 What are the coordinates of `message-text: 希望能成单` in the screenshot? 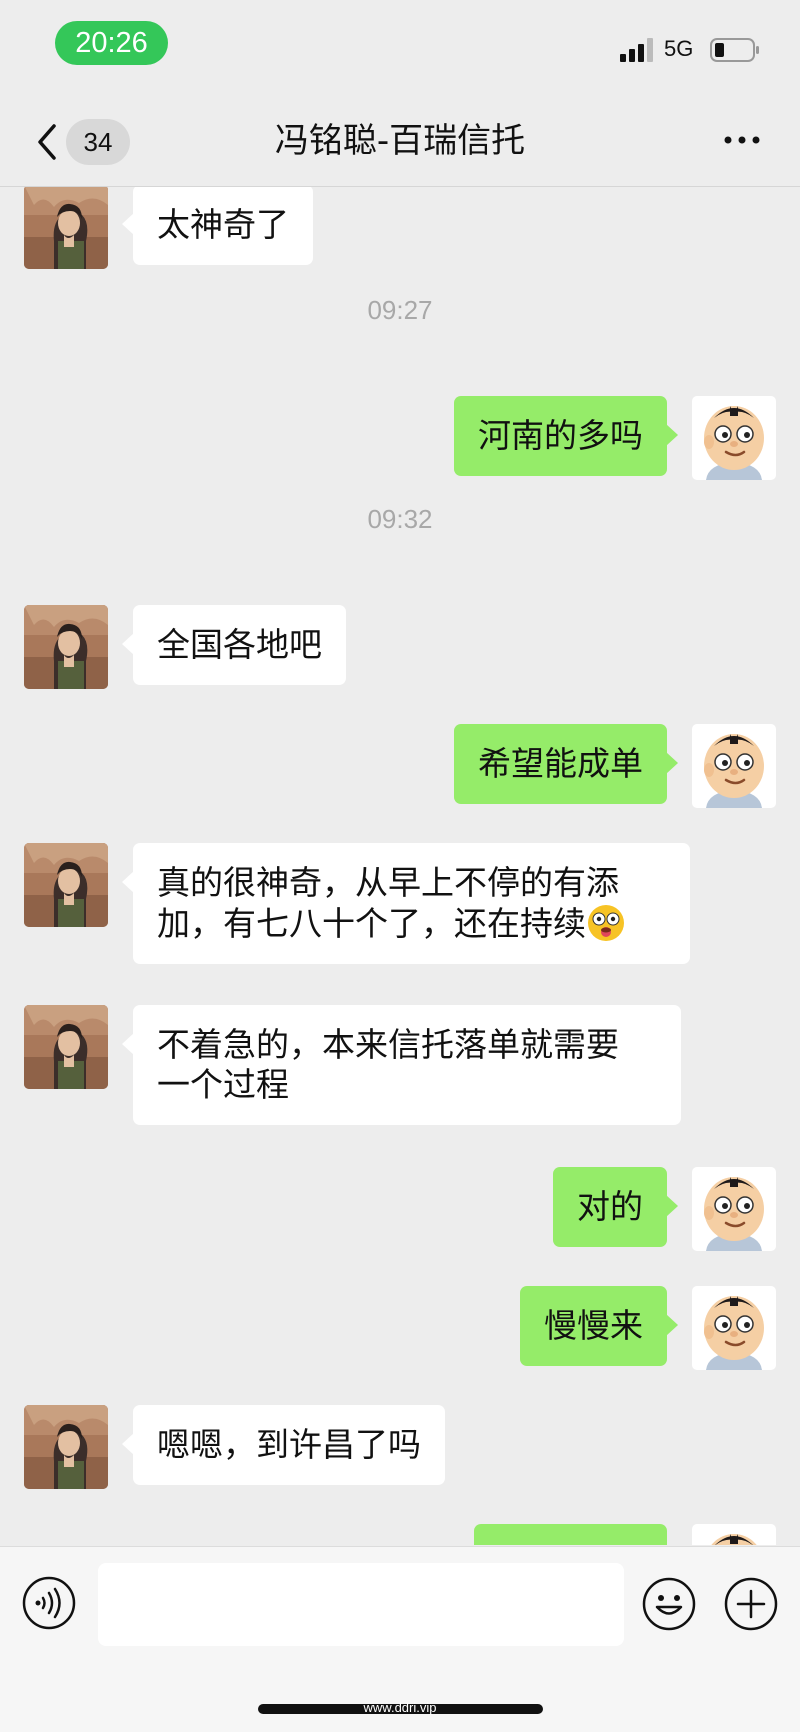 It's located at (560, 763).